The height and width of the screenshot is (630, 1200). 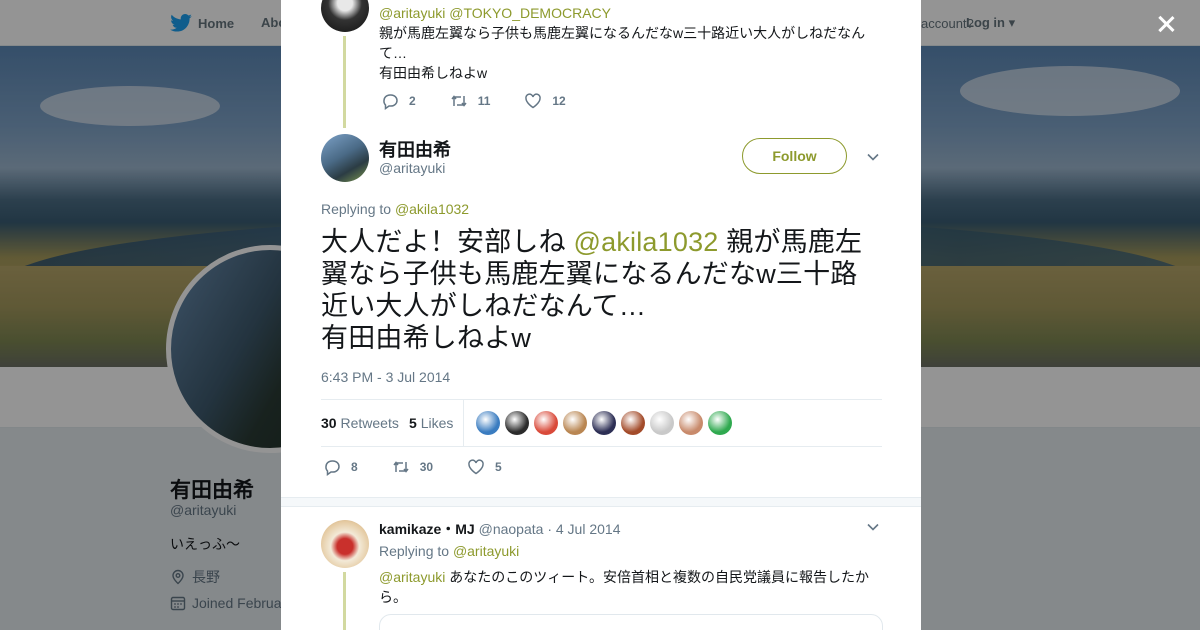 I want to click on retweet-stat: 30 Retweets, so click(x=360, y=423).